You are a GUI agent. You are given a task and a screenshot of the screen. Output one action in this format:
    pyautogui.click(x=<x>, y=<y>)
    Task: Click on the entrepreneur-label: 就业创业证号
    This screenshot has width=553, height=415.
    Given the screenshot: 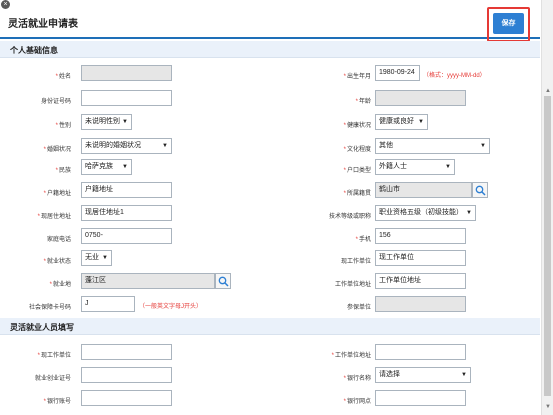 What is the action you would take?
    pyautogui.click(x=52, y=379)
    